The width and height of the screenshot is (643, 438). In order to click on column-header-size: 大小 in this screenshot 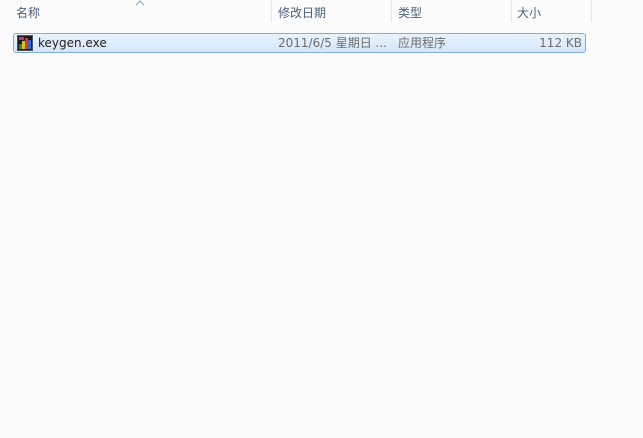, I will do `click(529, 12)`.